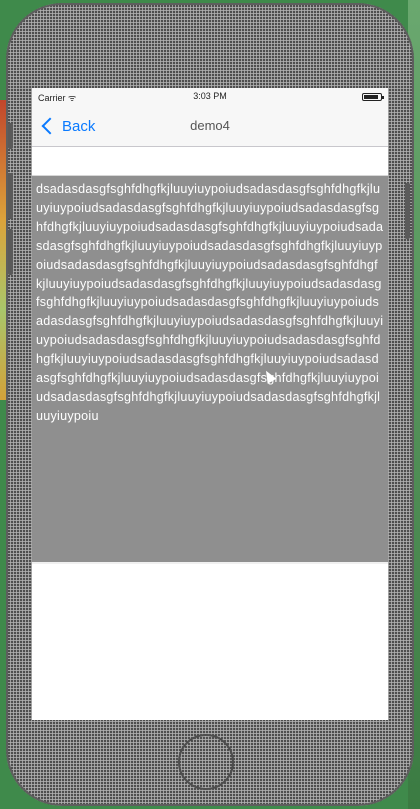  I want to click on battery-icon, so click(373, 97).